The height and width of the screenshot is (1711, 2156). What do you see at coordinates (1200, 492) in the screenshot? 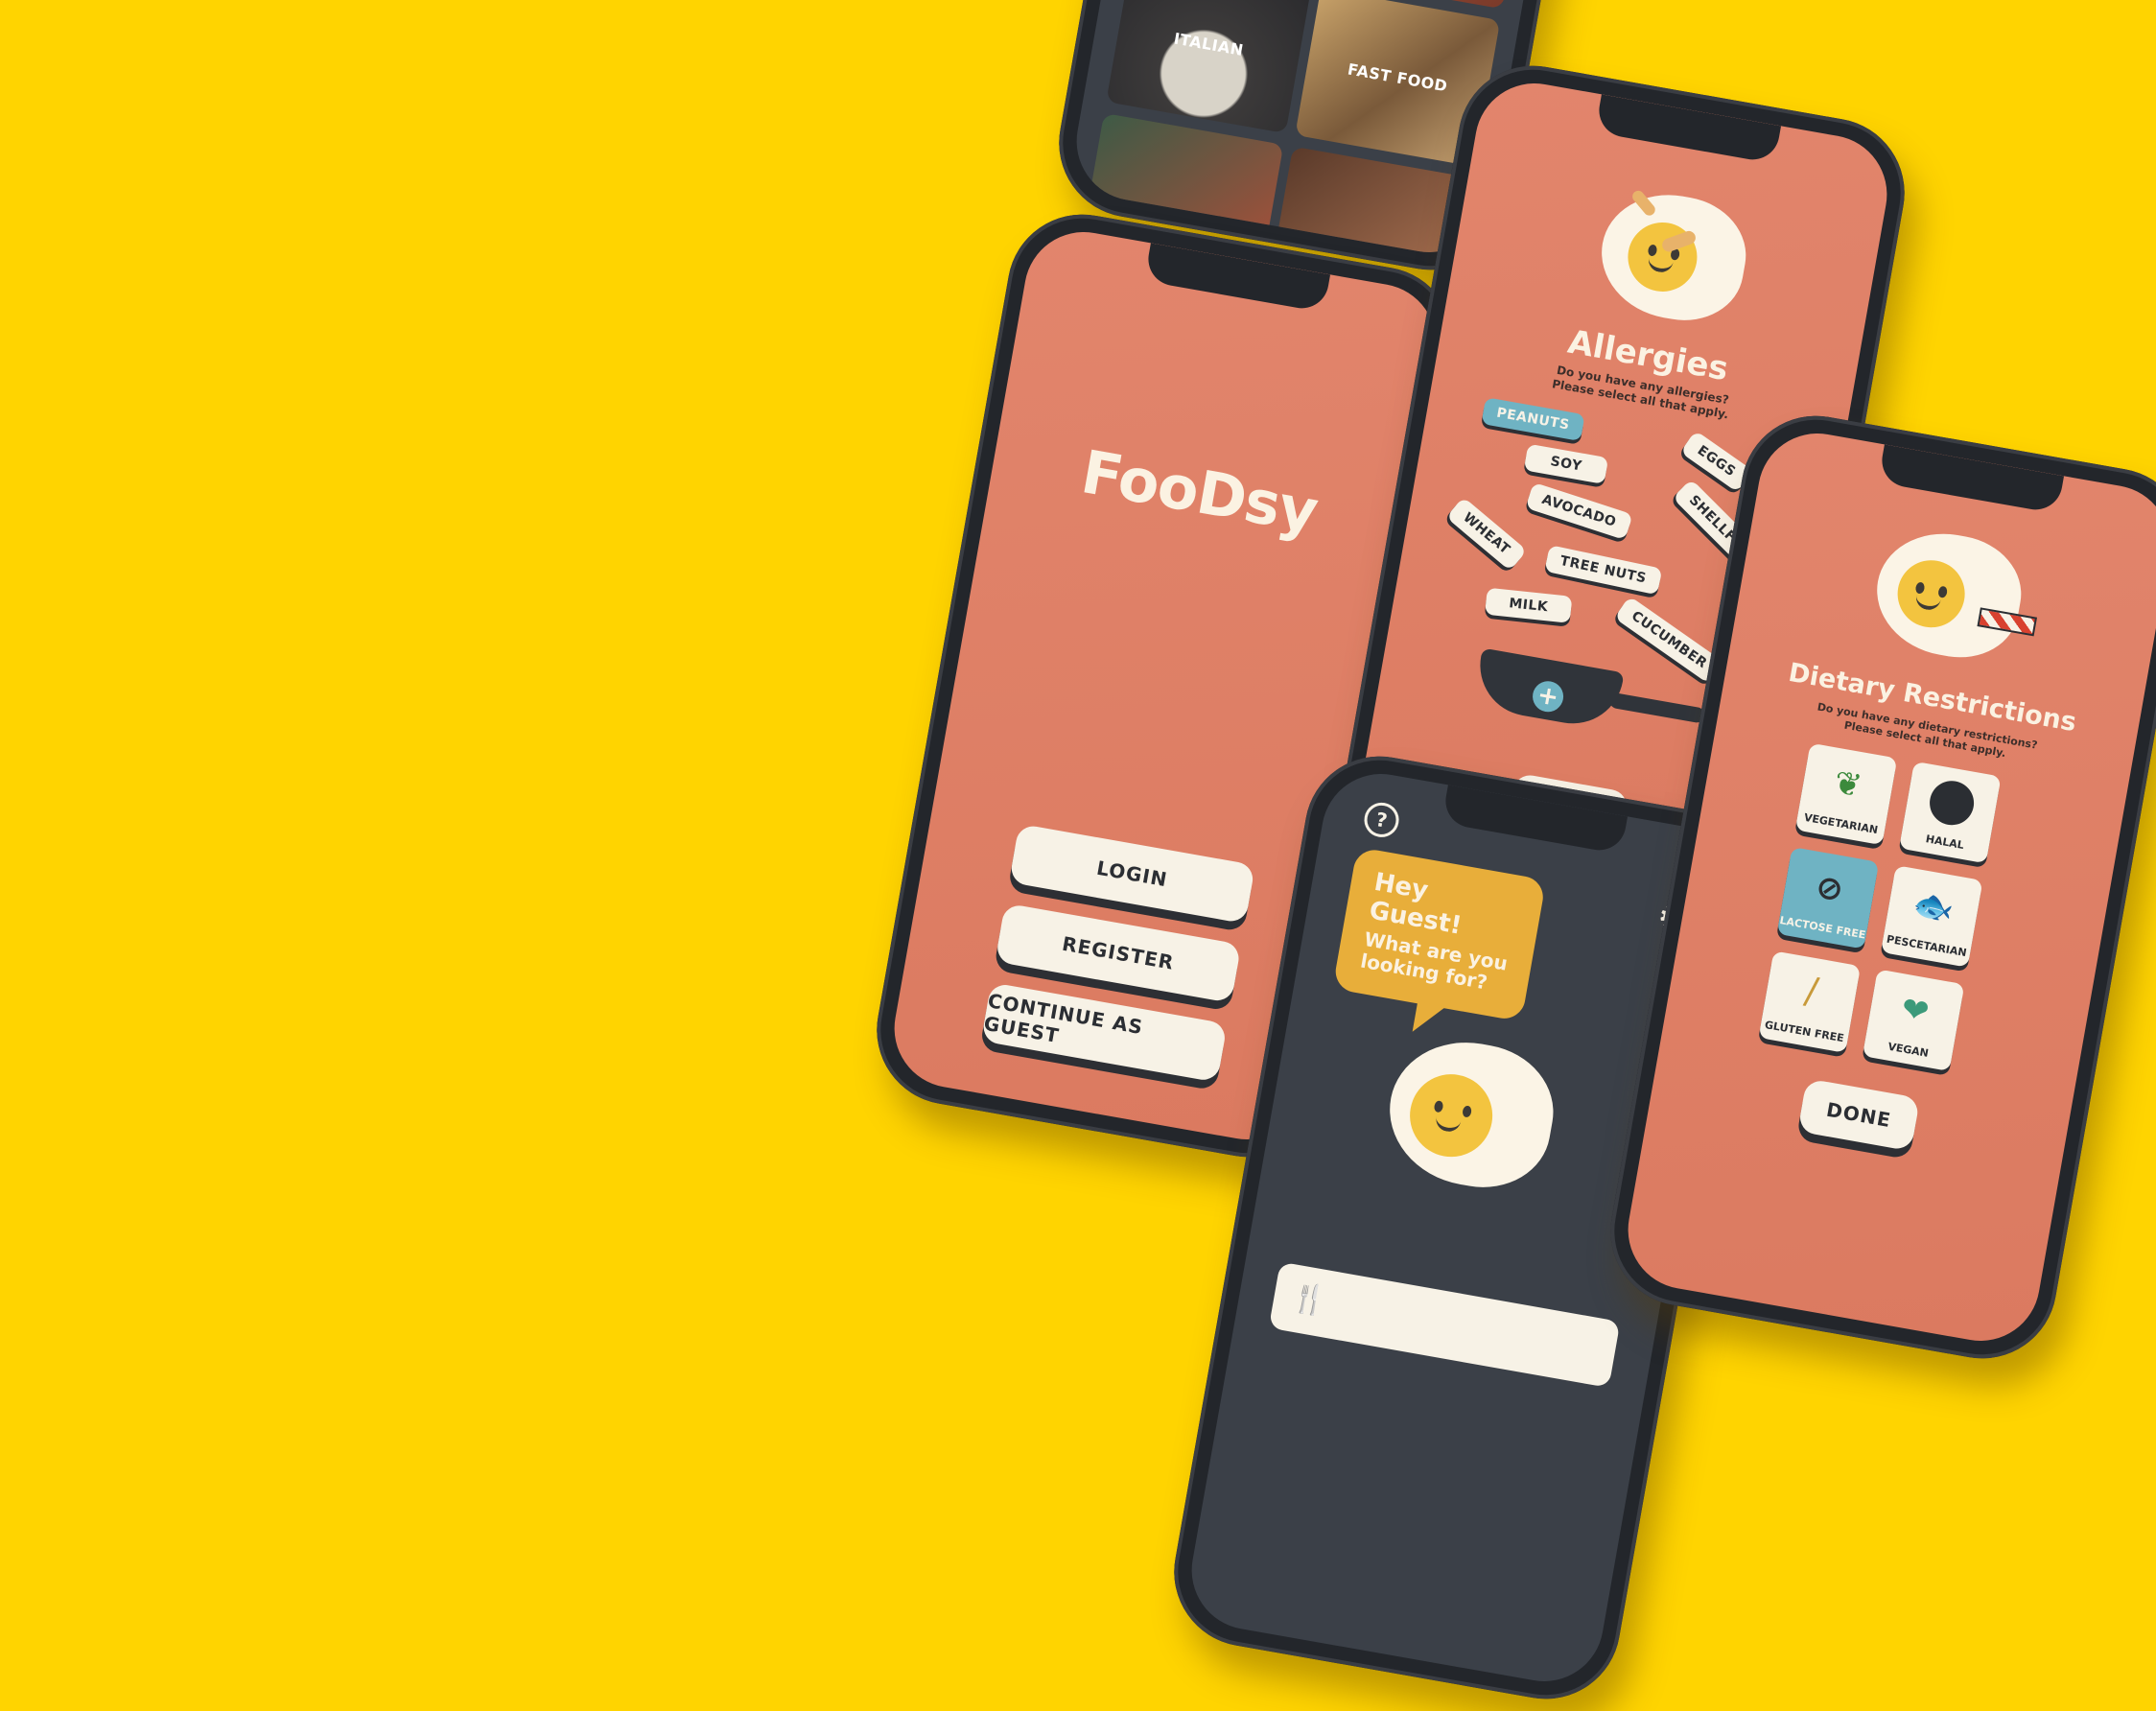
I see `app-logo: FooDsy` at bounding box center [1200, 492].